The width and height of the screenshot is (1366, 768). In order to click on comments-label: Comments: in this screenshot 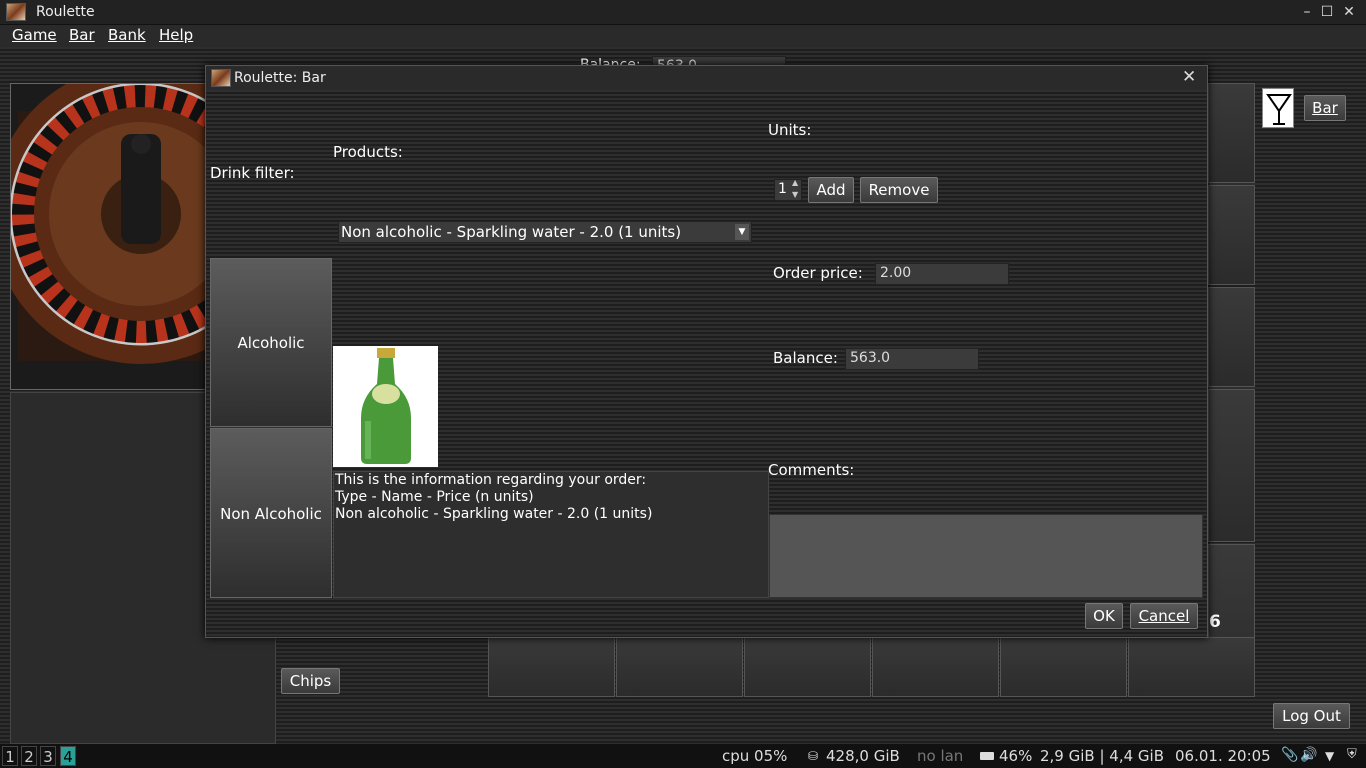, I will do `click(811, 470)`.